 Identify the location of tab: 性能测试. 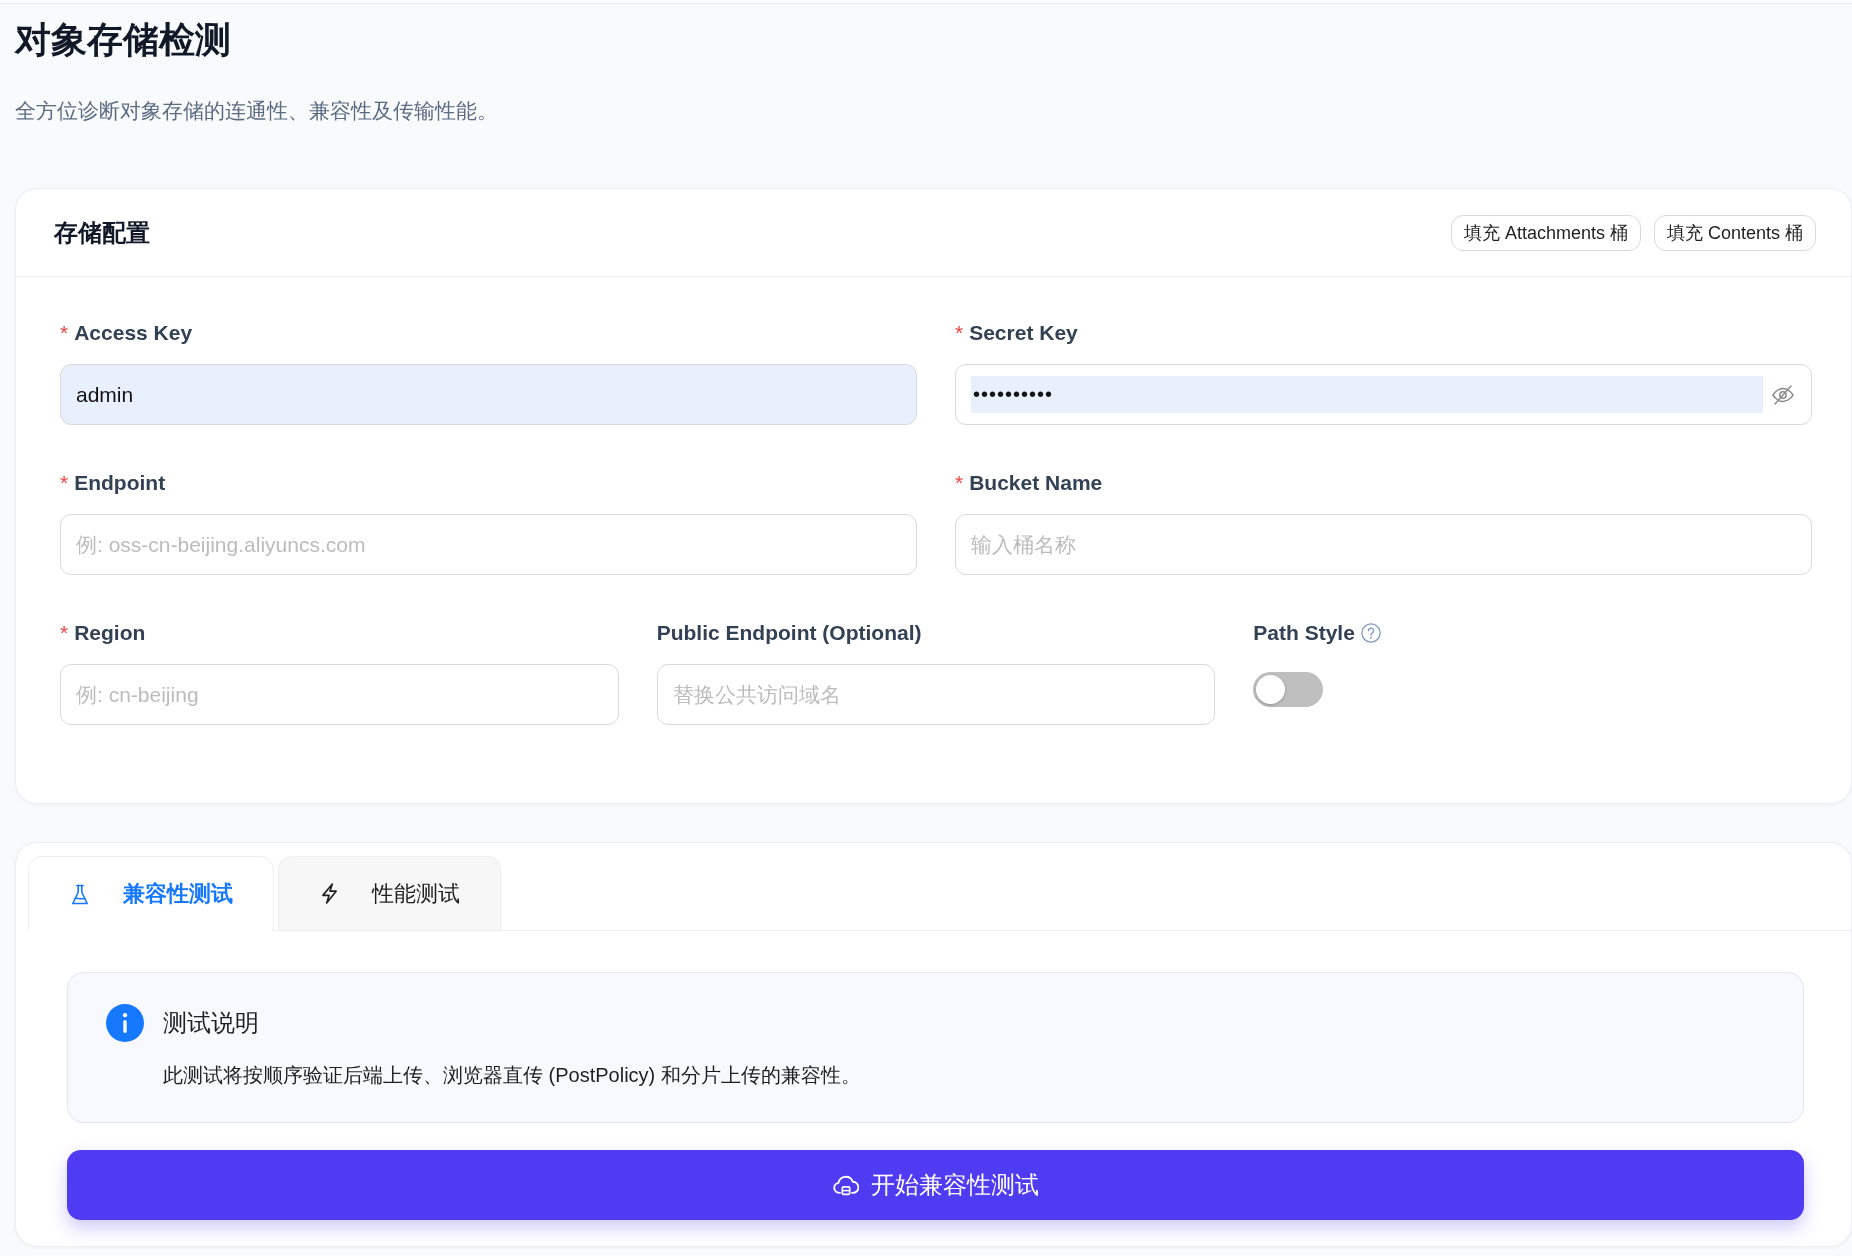
(389, 893).